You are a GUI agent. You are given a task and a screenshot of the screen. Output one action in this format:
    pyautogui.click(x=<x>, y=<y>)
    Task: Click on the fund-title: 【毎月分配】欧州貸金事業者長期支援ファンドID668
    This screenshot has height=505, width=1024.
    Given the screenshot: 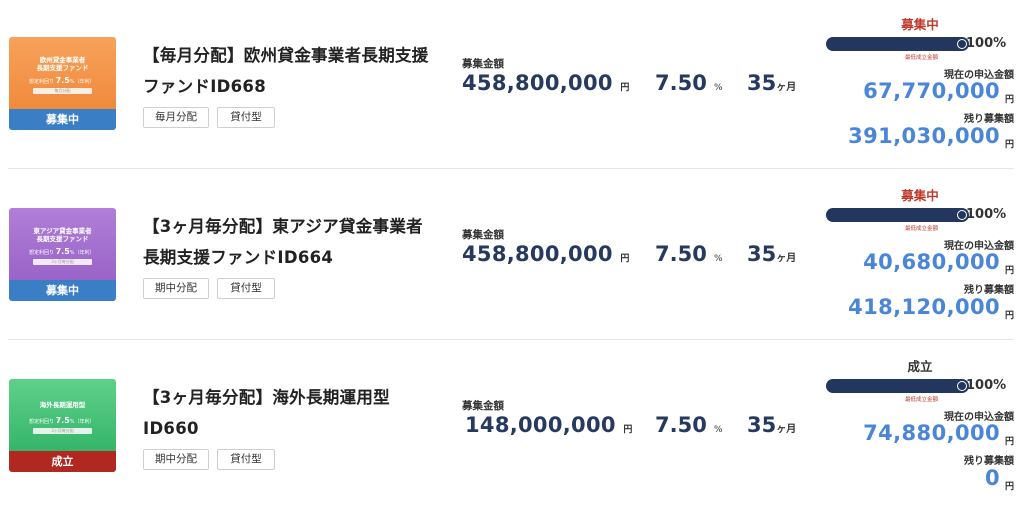 What is the action you would take?
    pyautogui.click(x=288, y=71)
    